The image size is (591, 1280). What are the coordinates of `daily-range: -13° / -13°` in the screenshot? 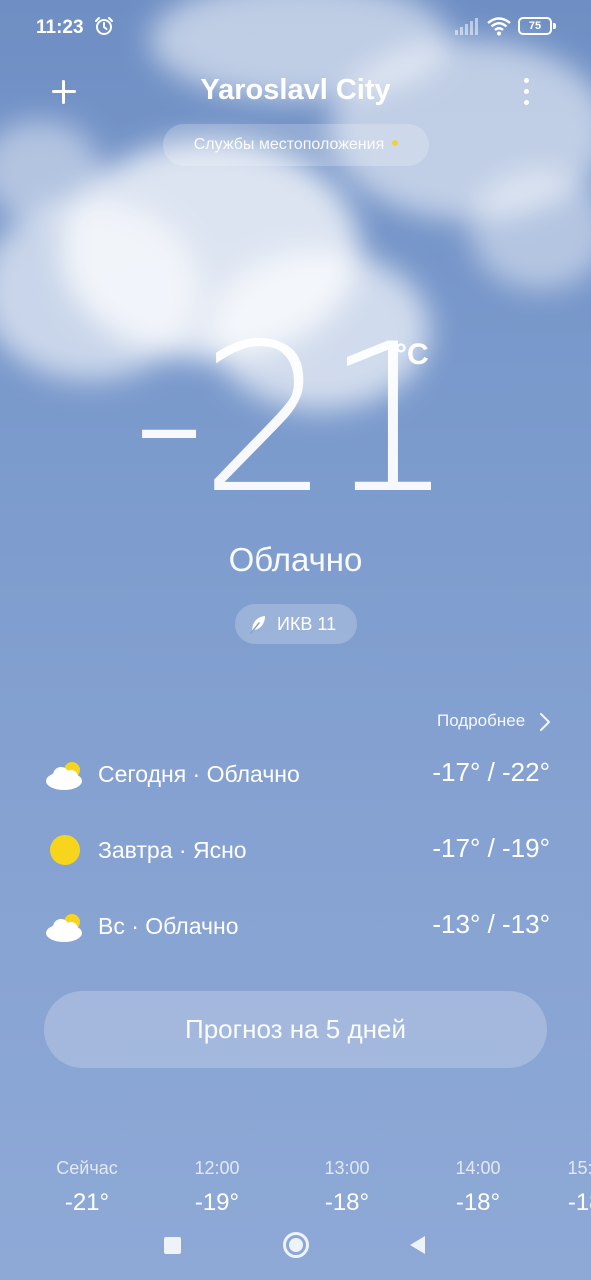 It's located at (491, 924).